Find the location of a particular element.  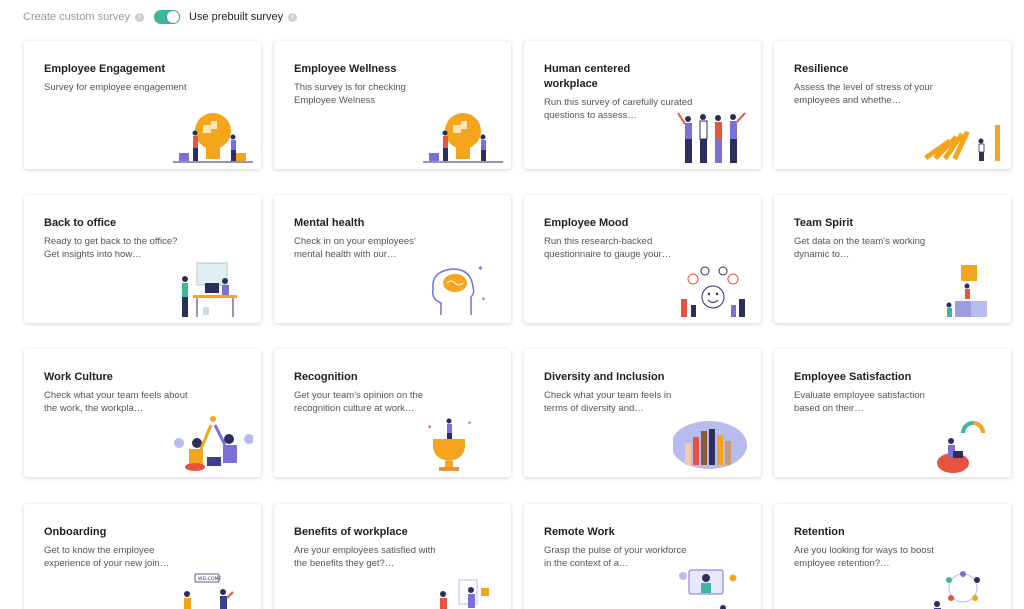

card-title: Work Culture is located at coordinates (78, 377).